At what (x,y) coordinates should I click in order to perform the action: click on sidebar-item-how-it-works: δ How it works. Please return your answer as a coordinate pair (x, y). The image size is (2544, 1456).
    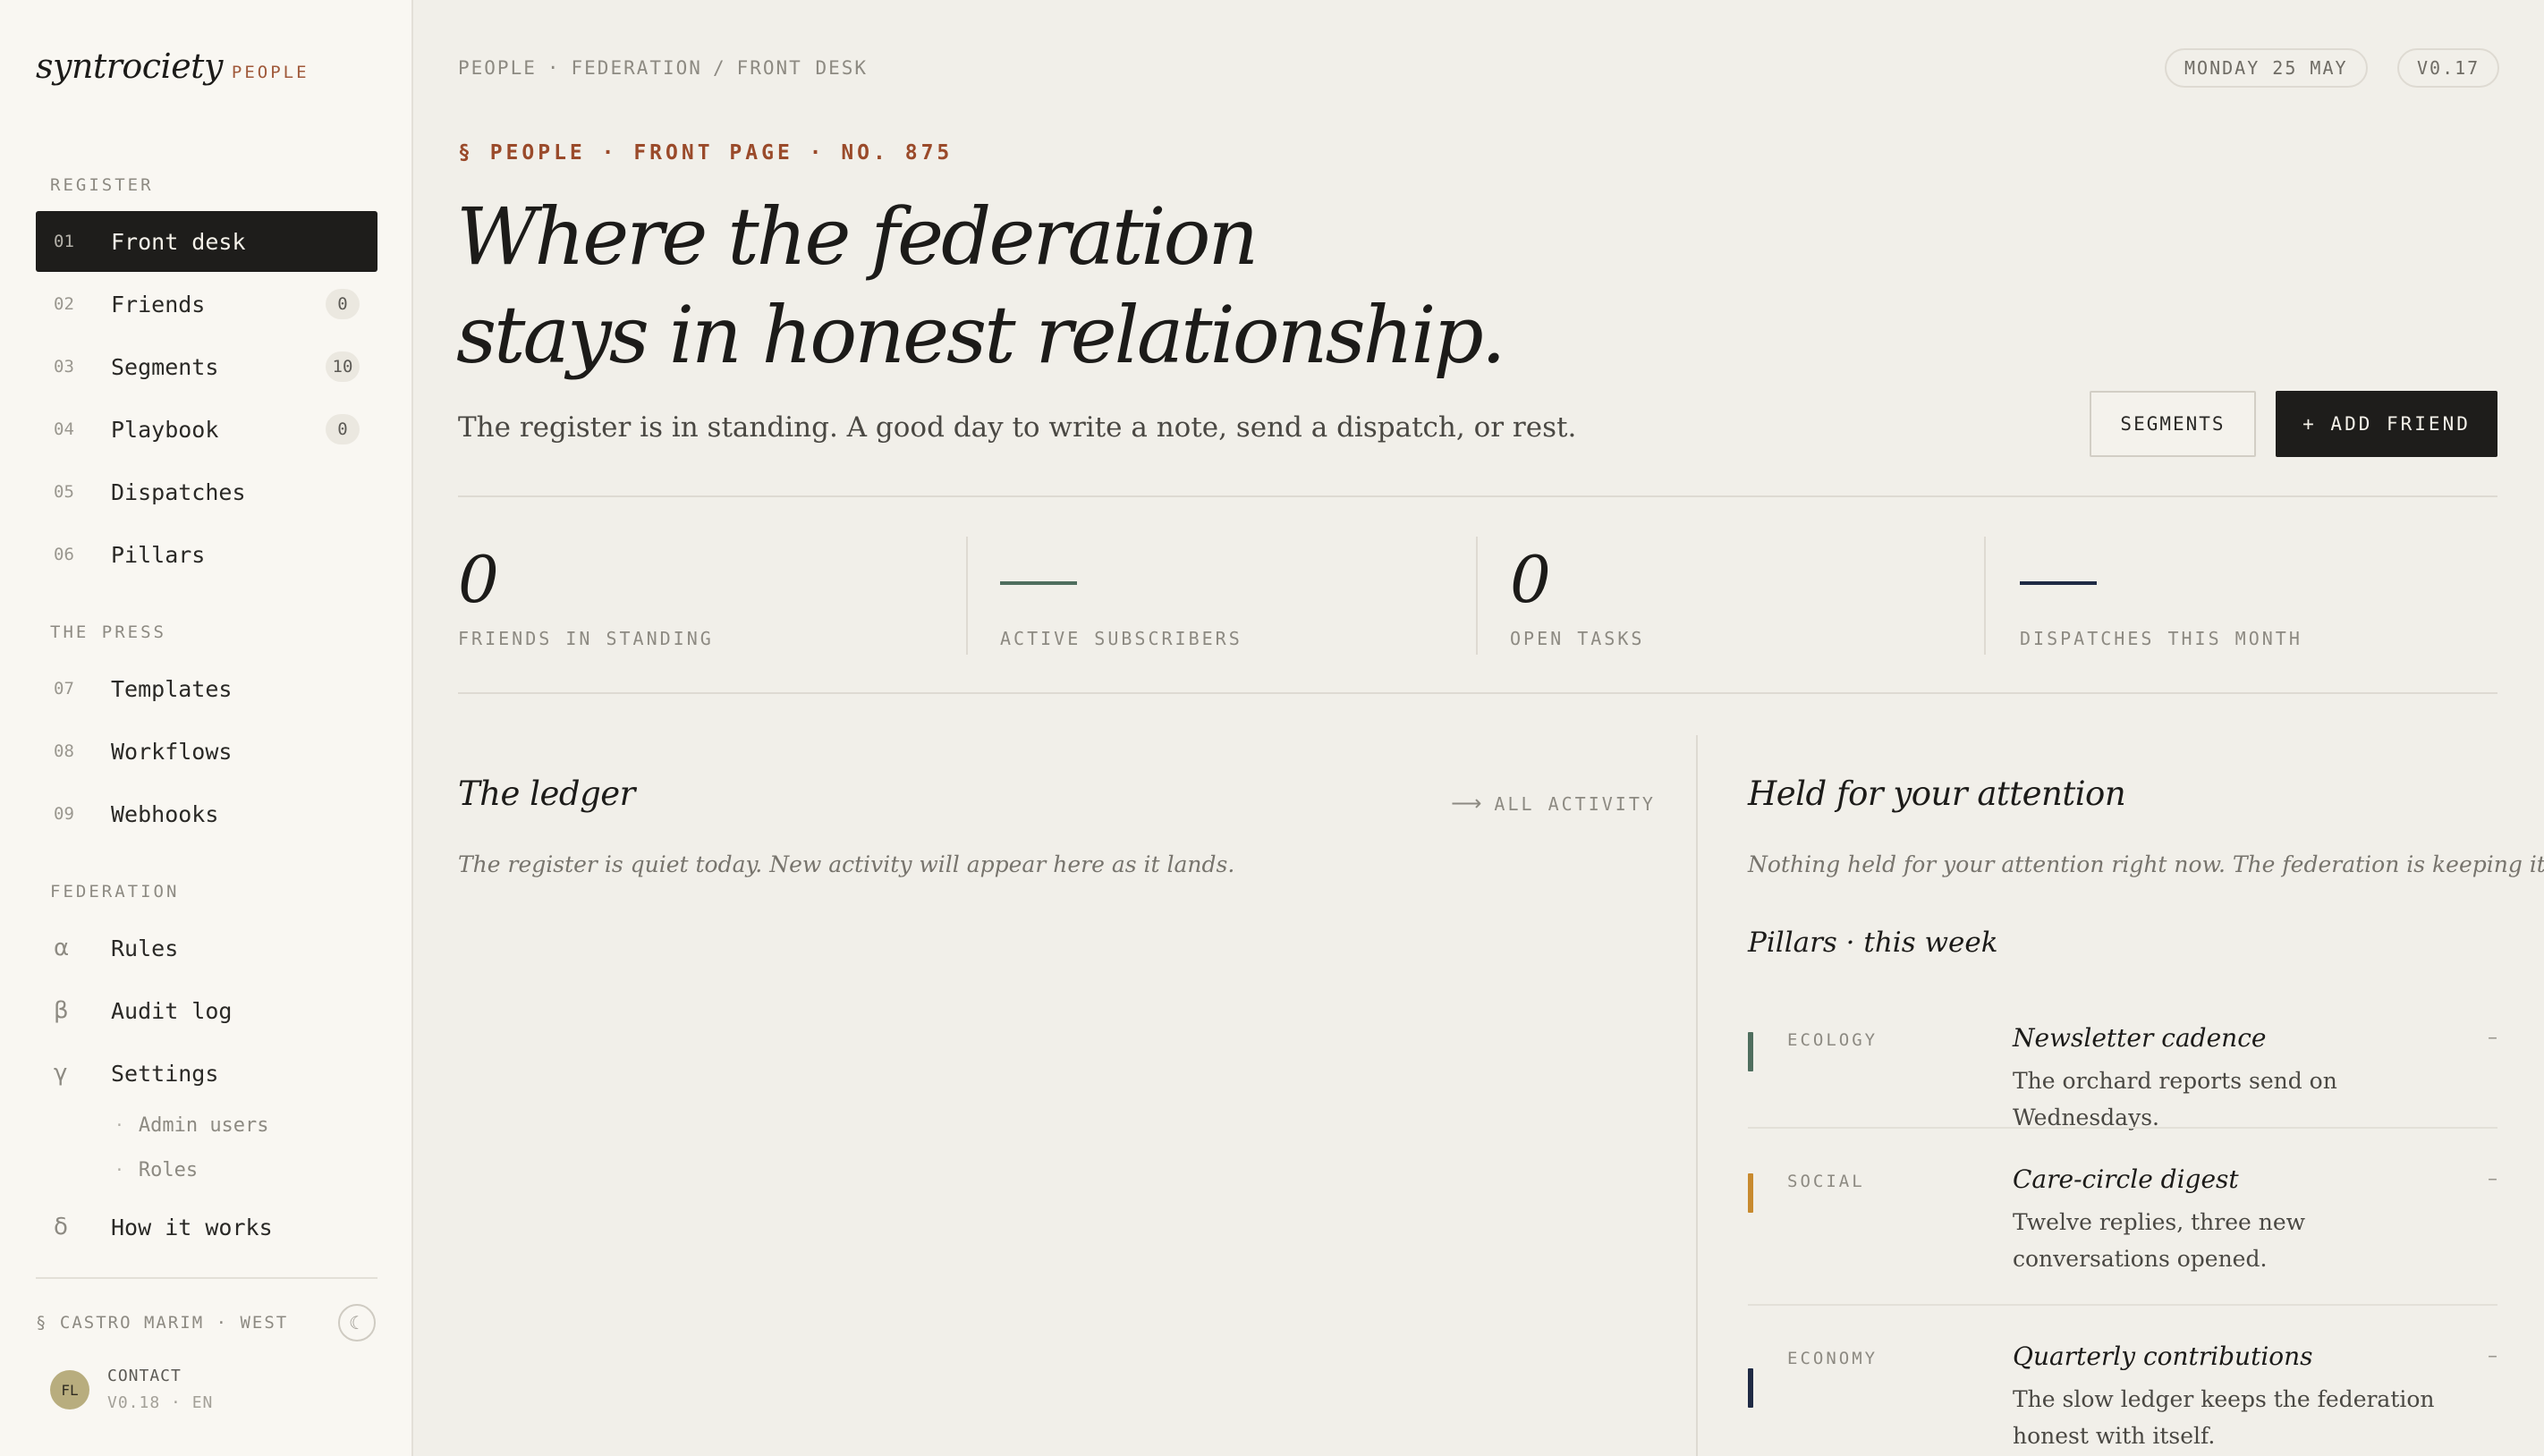
    Looking at the image, I should click on (206, 1227).